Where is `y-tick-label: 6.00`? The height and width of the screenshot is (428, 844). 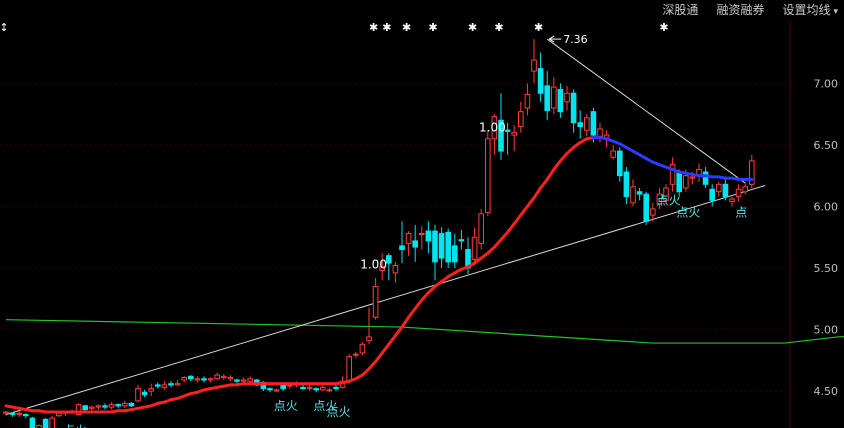
y-tick-label: 6.00 is located at coordinates (826, 206).